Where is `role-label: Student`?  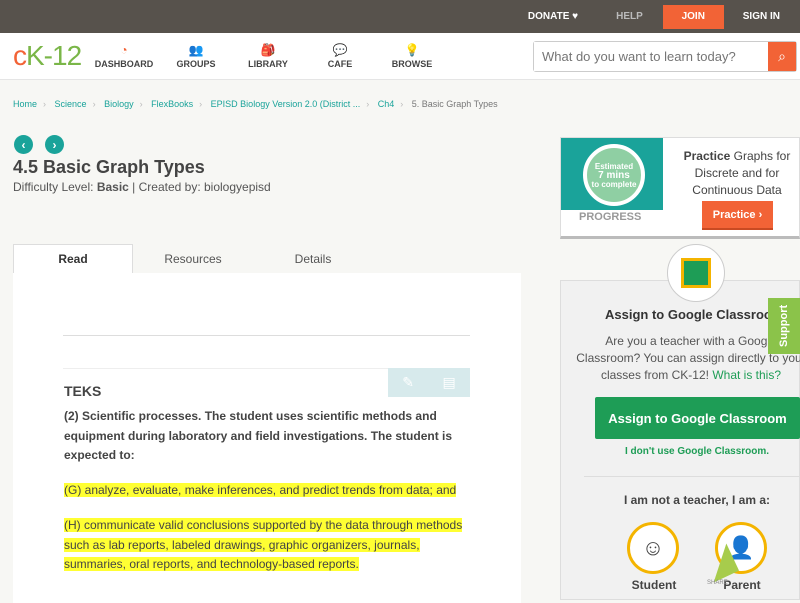 role-label: Student is located at coordinates (654, 585).